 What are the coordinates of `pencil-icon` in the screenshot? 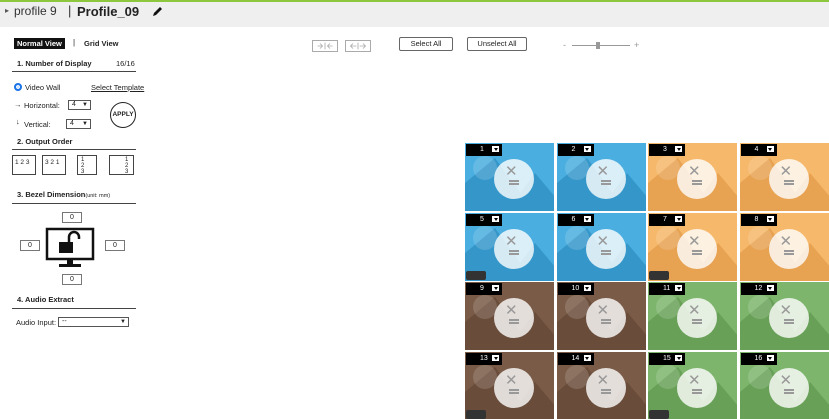 It's located at (157, 12).